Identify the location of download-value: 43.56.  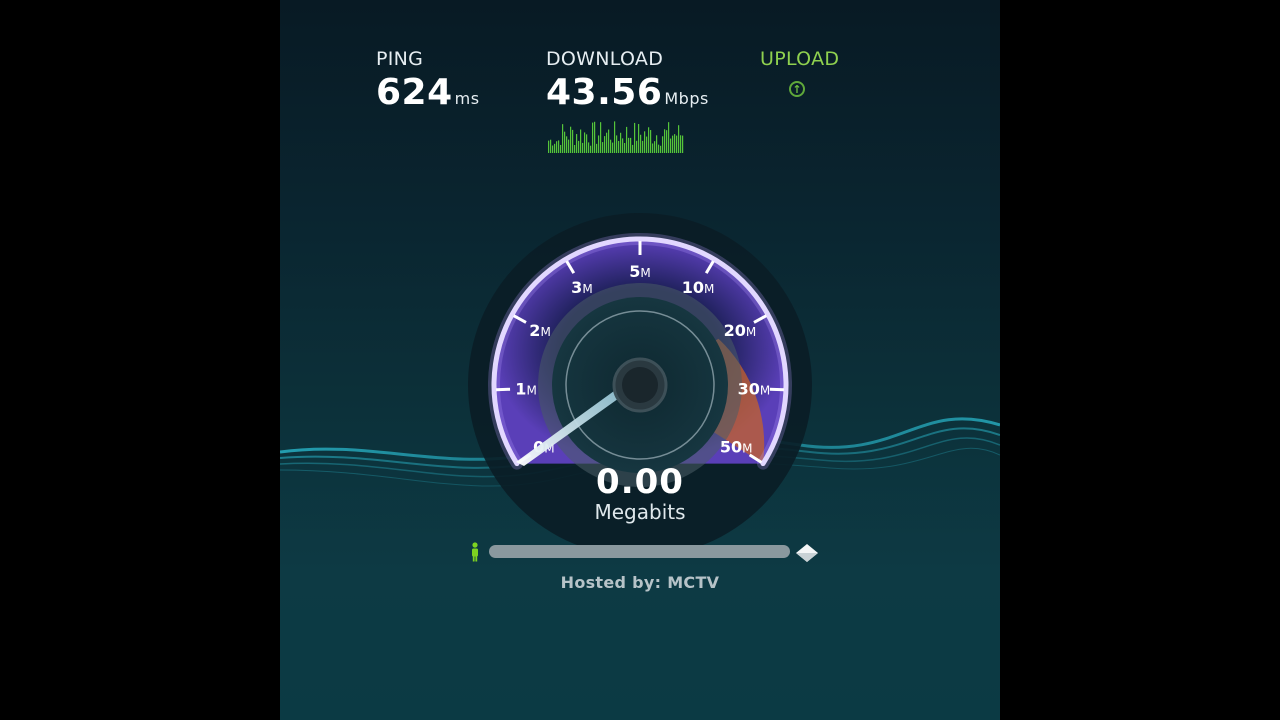
(604, 92).